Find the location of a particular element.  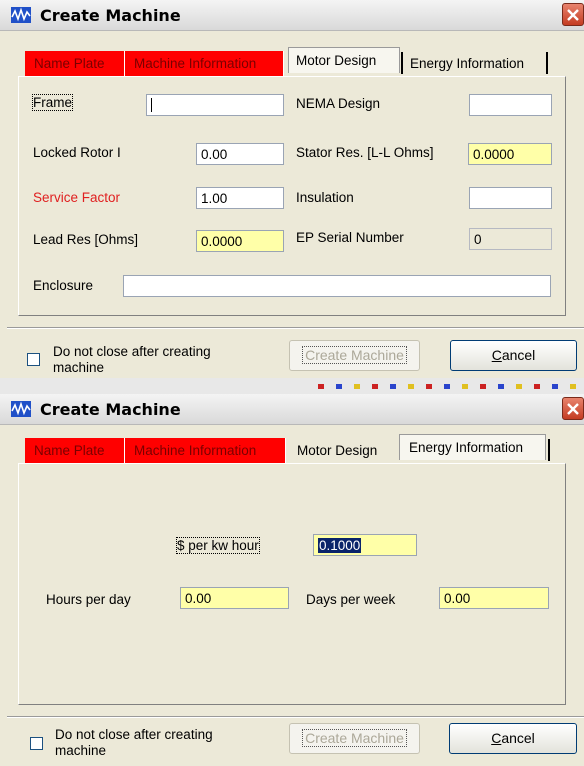

enclosure-label: Enclosure is located at coordinates (63, 285).